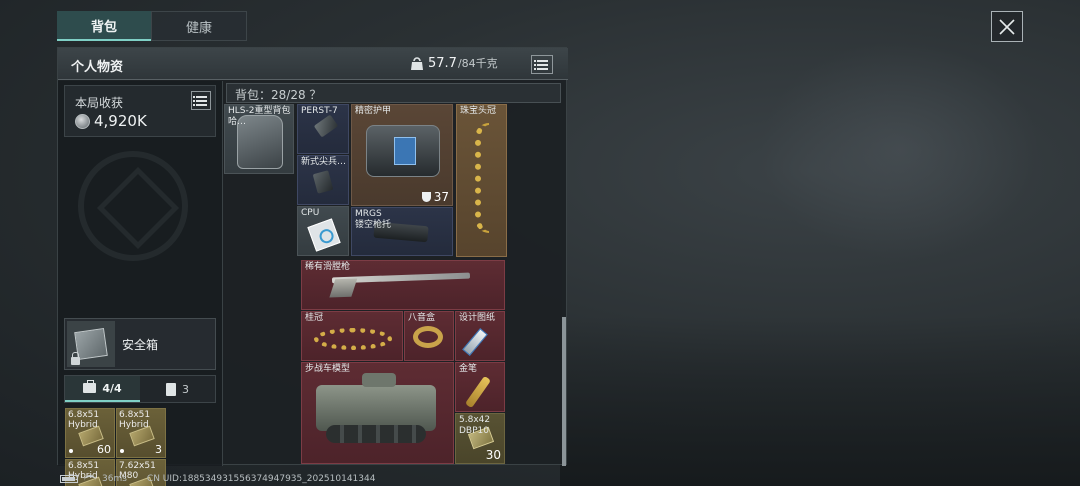  Describe the element at coordinates (90, 386) in the screenshot. I see `medkit-icon` at that location.